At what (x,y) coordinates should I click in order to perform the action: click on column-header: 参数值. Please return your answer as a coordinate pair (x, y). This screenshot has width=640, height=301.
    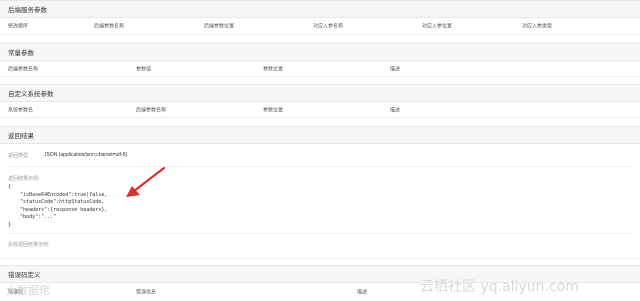
    Looking at the image, I should click on (144, 69).